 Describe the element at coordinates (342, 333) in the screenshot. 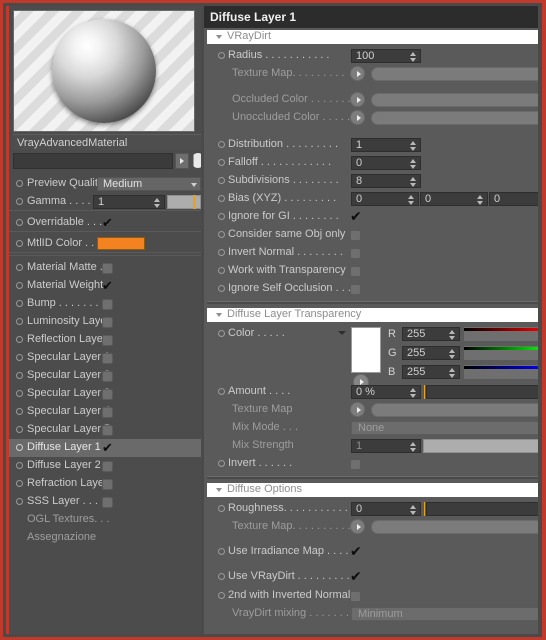

I see `chevron-down-icon` at that location.